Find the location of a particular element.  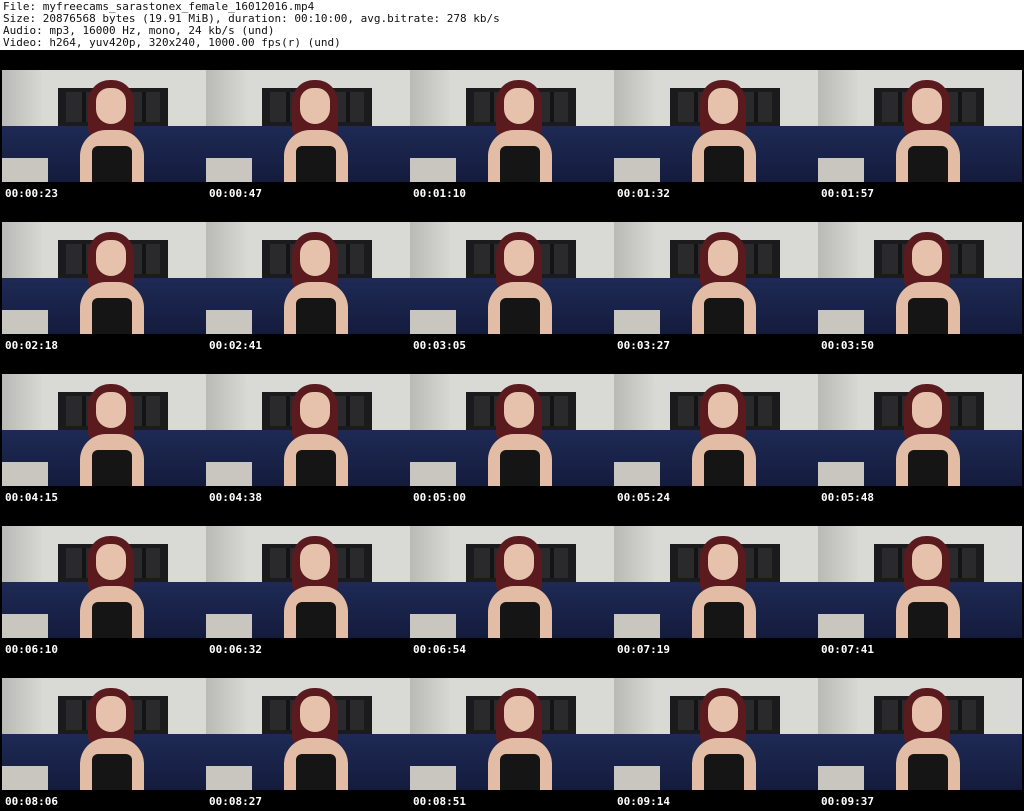

thumbnail-cell: 00:01:32 is located at coordinates (716, 126).